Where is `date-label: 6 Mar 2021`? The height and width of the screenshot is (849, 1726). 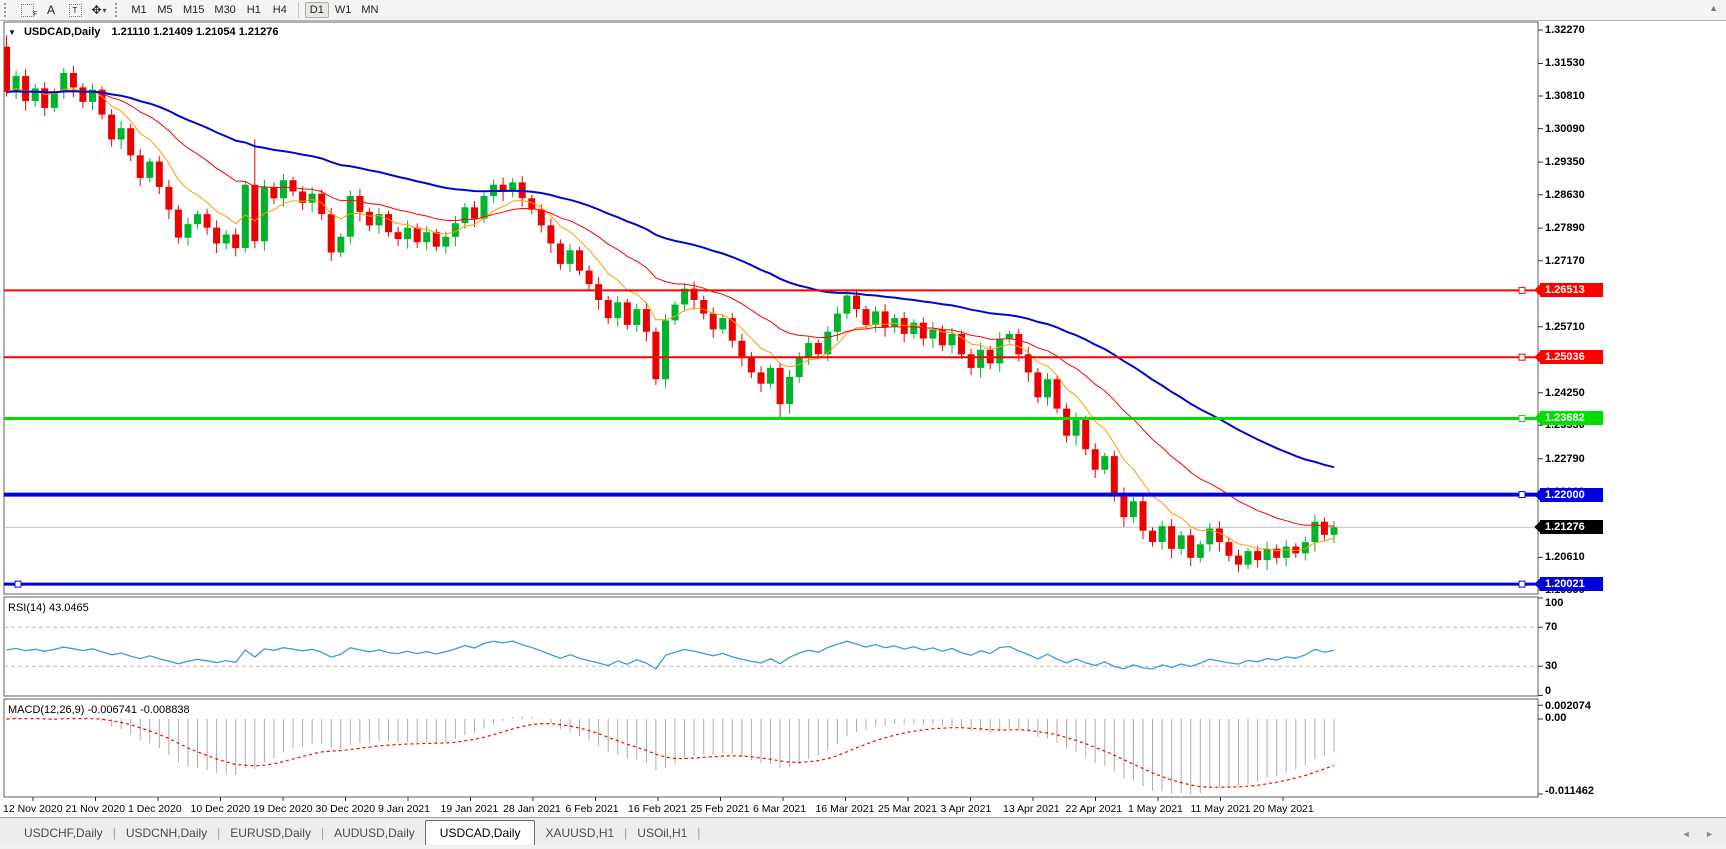 date-label: 6 Mar 2021 is located at coordinates (780, 809).